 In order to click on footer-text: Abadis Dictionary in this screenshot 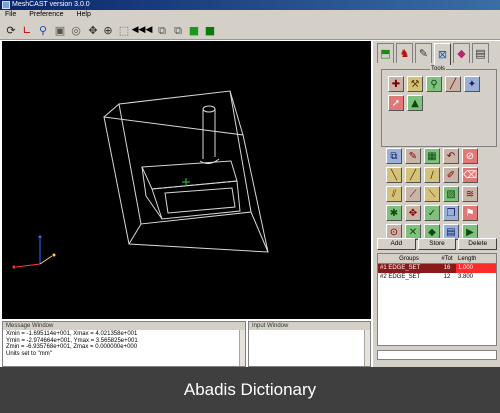, I will do `click(250, 389)`.